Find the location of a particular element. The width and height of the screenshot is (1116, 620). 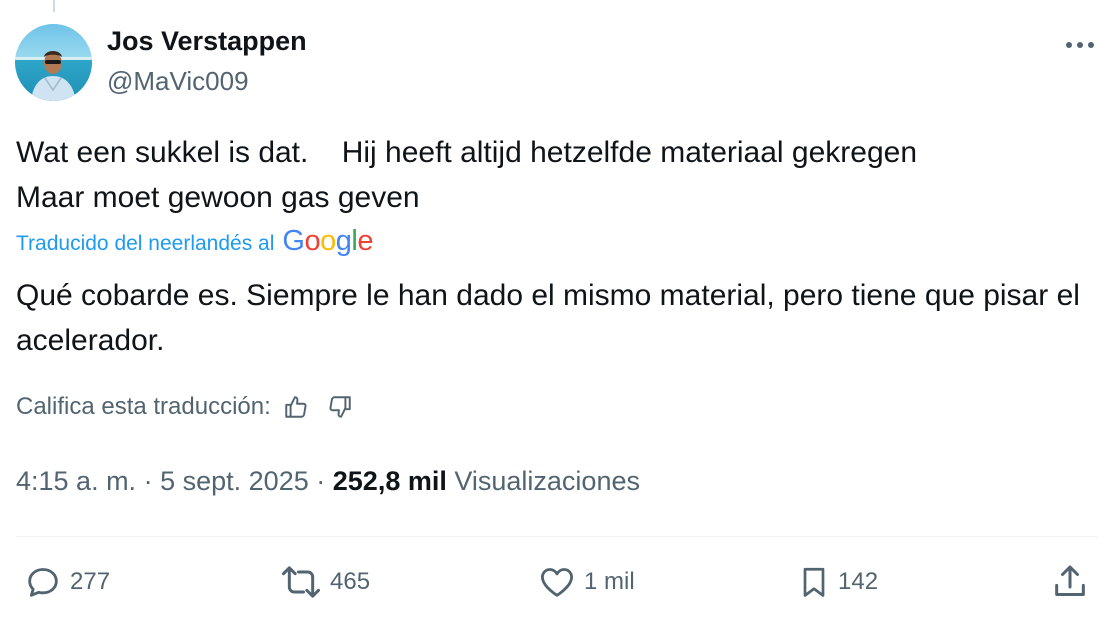

rate-translation-label: Califica esta traducción: is located at coordinates (143, 406).